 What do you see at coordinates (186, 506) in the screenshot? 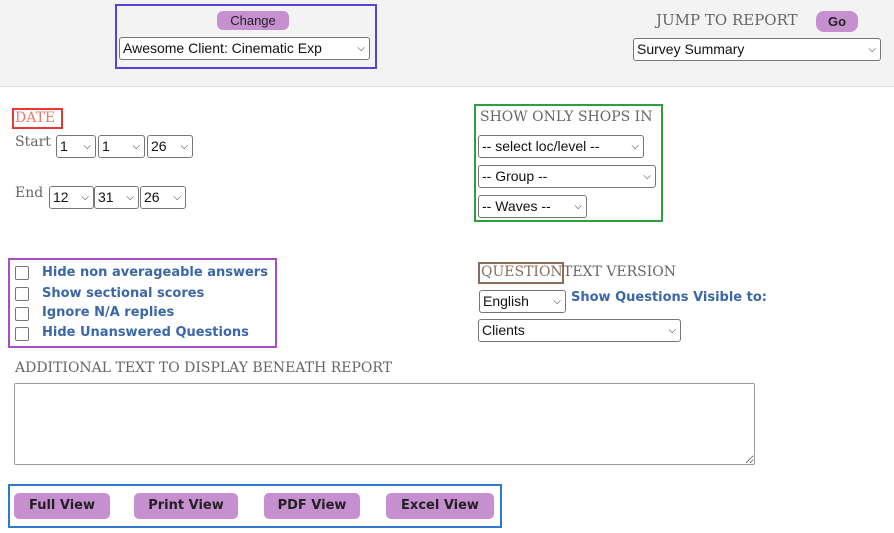
I see `print-view-button: Print View` at bounding box center [186, 506].